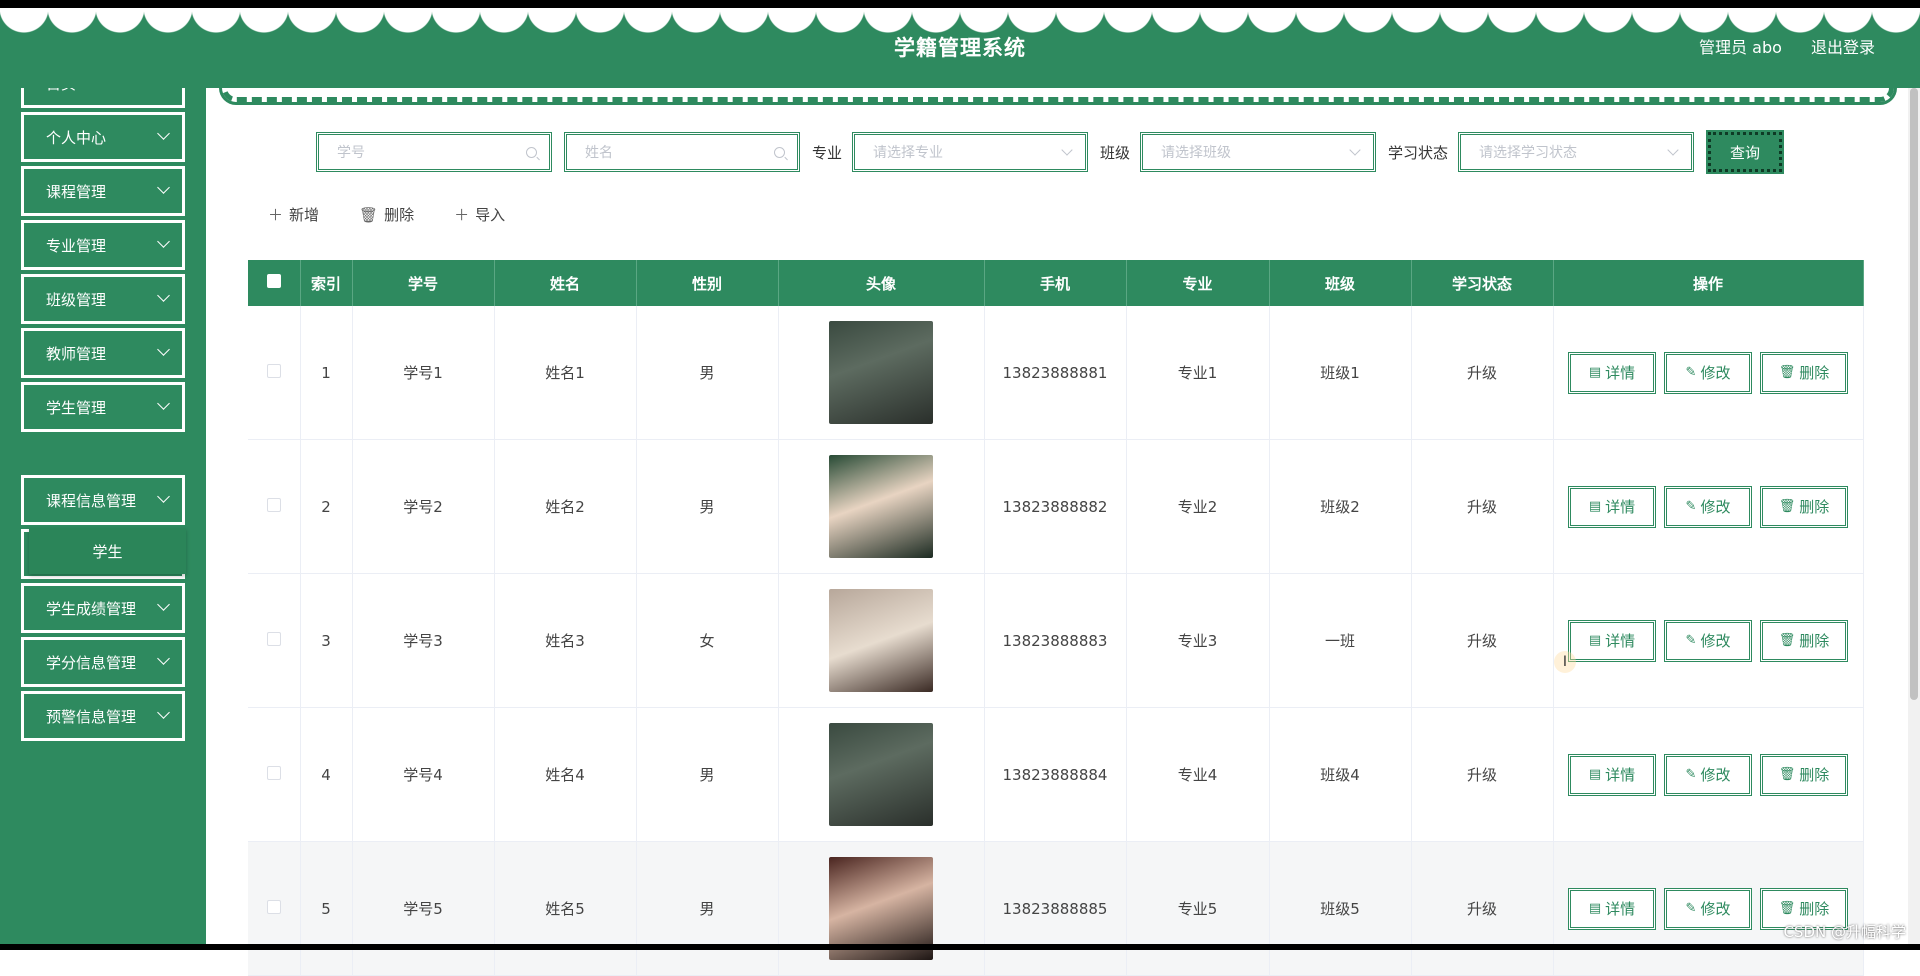  Describe the element at coordinates (960, 4) in the screenshot. I see `top-border` at that location.